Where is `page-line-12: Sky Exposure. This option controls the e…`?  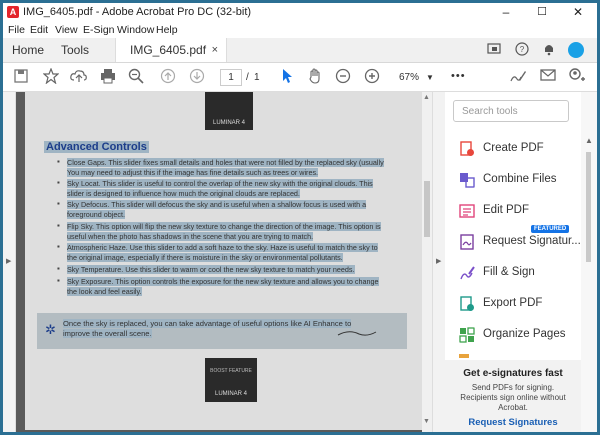
page-line-12: Sky Exposure. This option controls the e… is located at coordinates (223, 281).